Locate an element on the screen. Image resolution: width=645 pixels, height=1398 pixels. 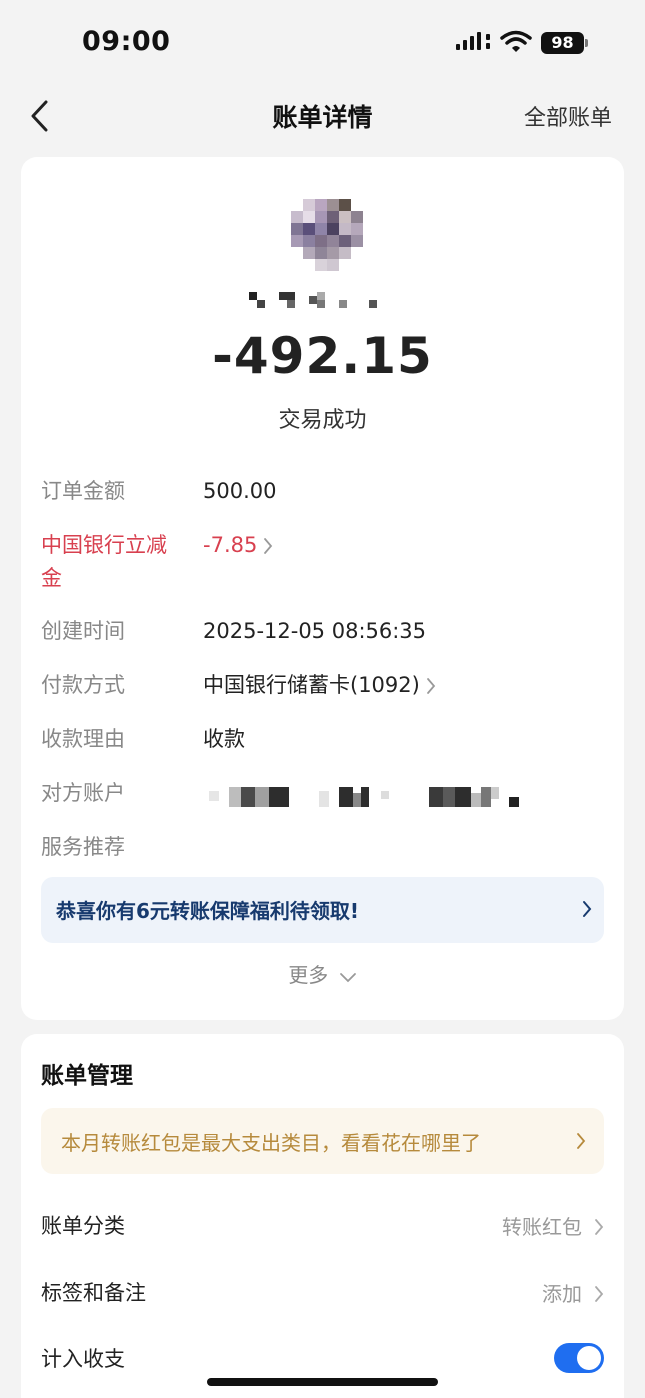
battery-level: 98 is located at coordinates (562, 43).